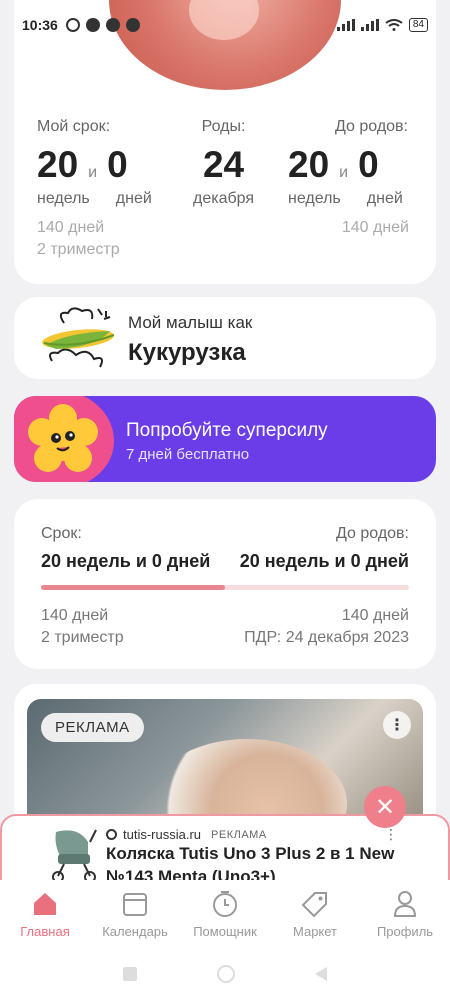  Describe the element at coordinates (82, 637) in the screenshot. I see `progress-trimester: 2 триместр` at that location.